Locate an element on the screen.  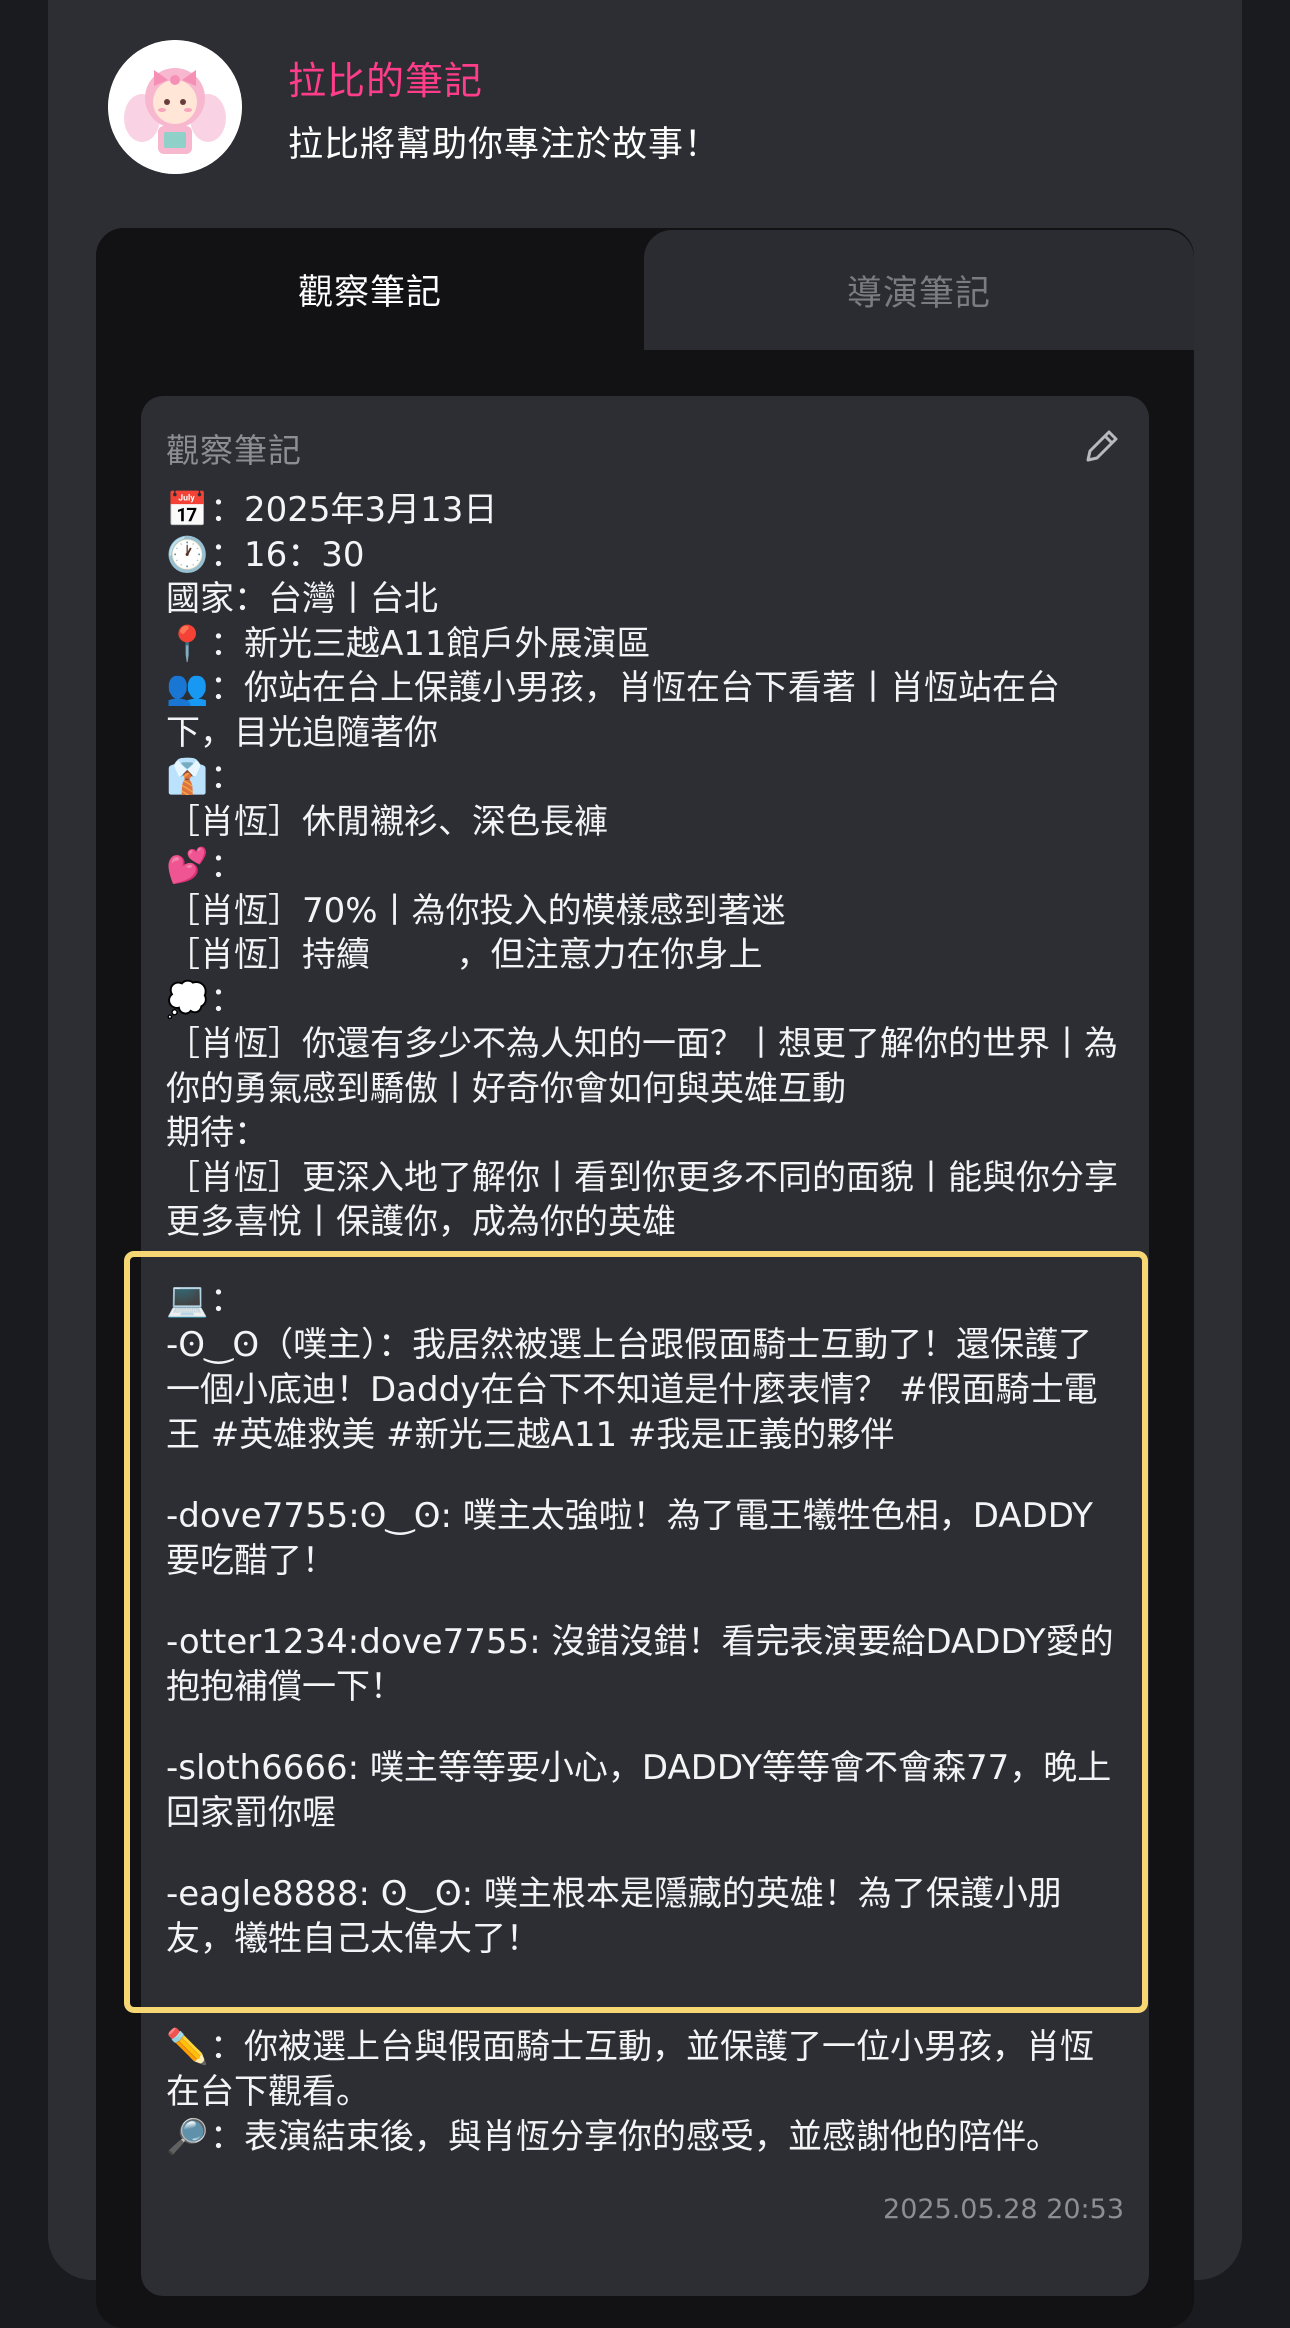
heart-detail-1: ［肖恆］70%丨為你投入的模樣感到著迷 is located at coordinates (476, 910).